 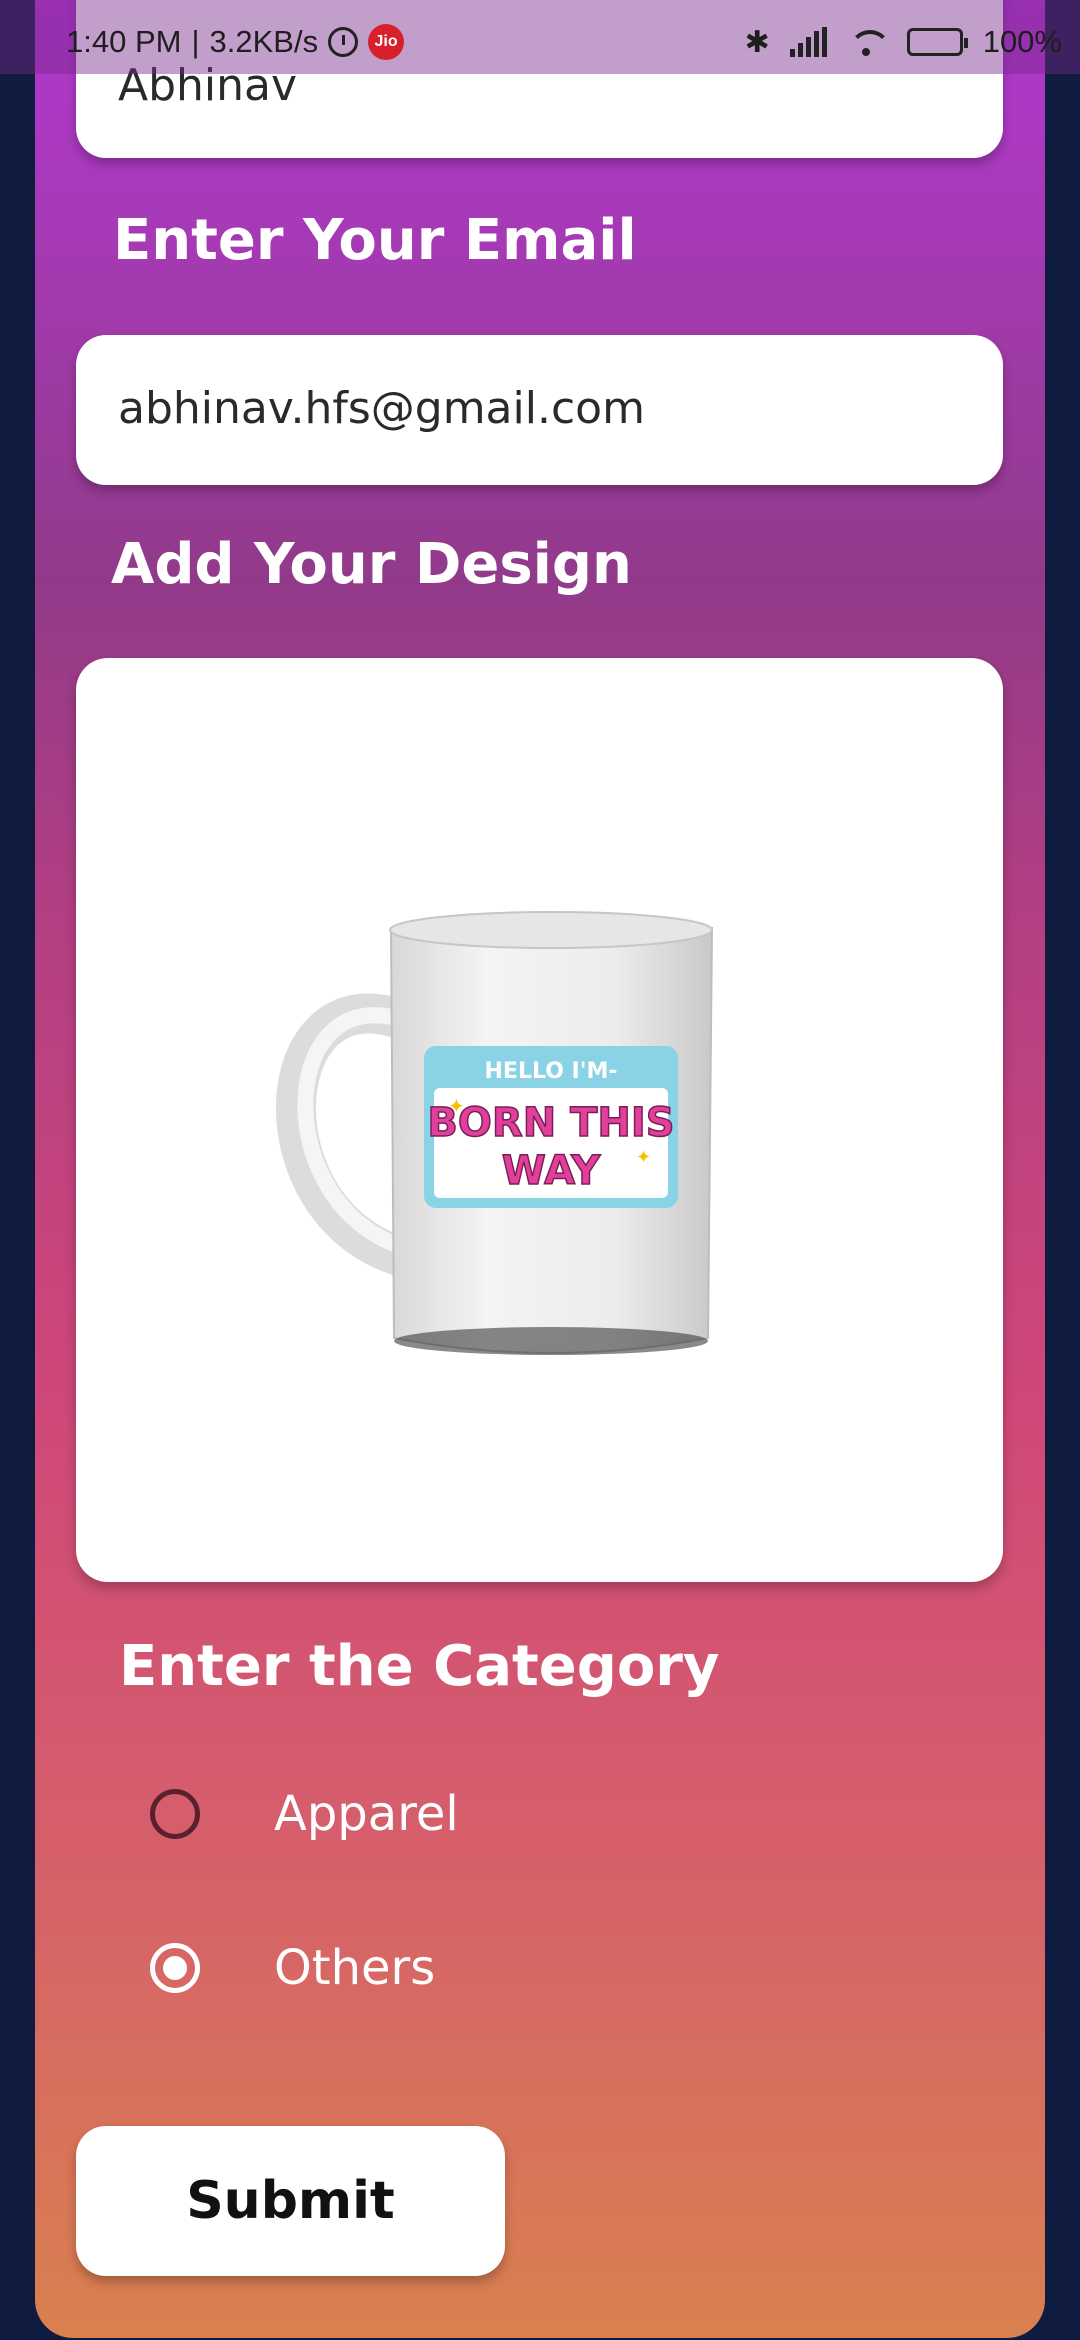 What do you see at coordinates (937, 42) in the screenshot?
I see `battery-icon` at bounding box center [937, 42].